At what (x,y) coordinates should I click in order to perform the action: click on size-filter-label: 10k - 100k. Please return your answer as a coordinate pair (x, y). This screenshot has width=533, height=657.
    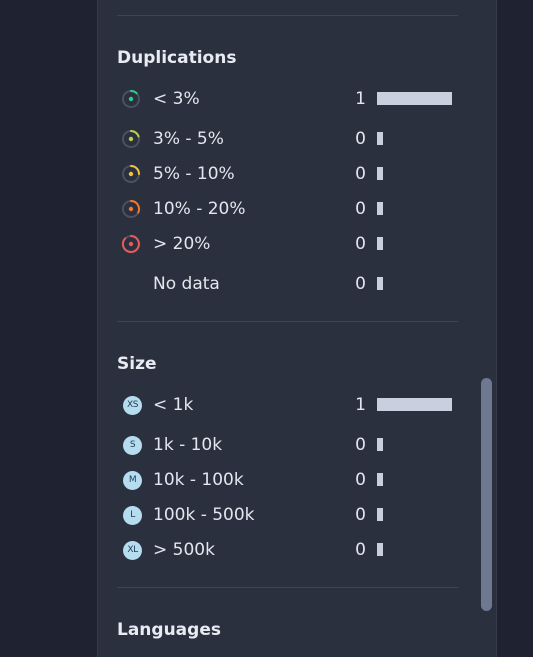
    Looking at the image, I should click on (198, 480).